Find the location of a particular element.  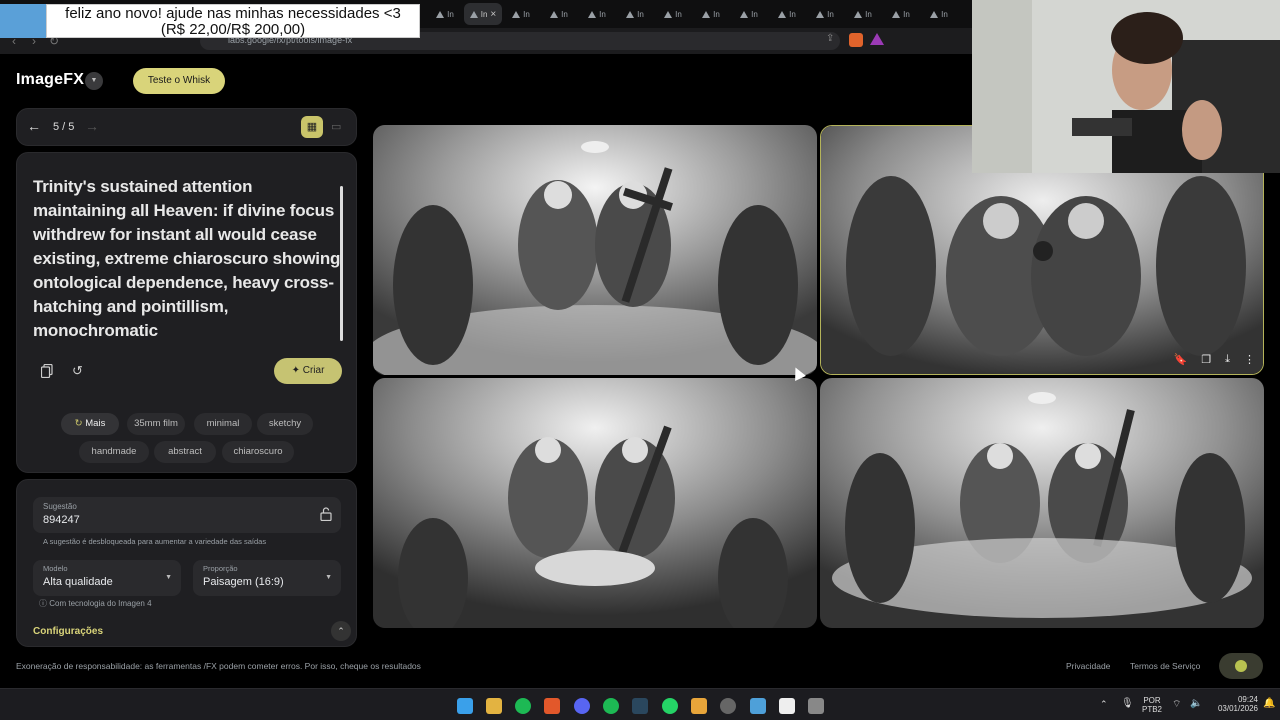

settings-gear-icon is located at coordinates (728, 706).